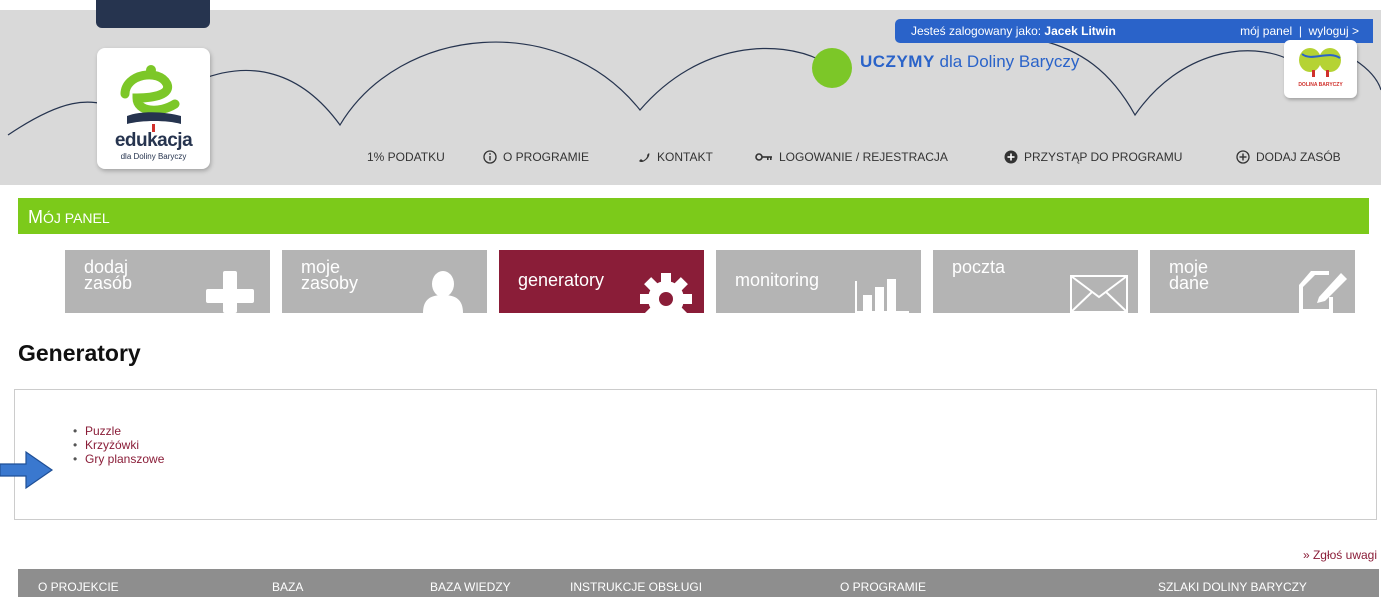  I want to click on plus-outline-icon, so click(1243, 157).